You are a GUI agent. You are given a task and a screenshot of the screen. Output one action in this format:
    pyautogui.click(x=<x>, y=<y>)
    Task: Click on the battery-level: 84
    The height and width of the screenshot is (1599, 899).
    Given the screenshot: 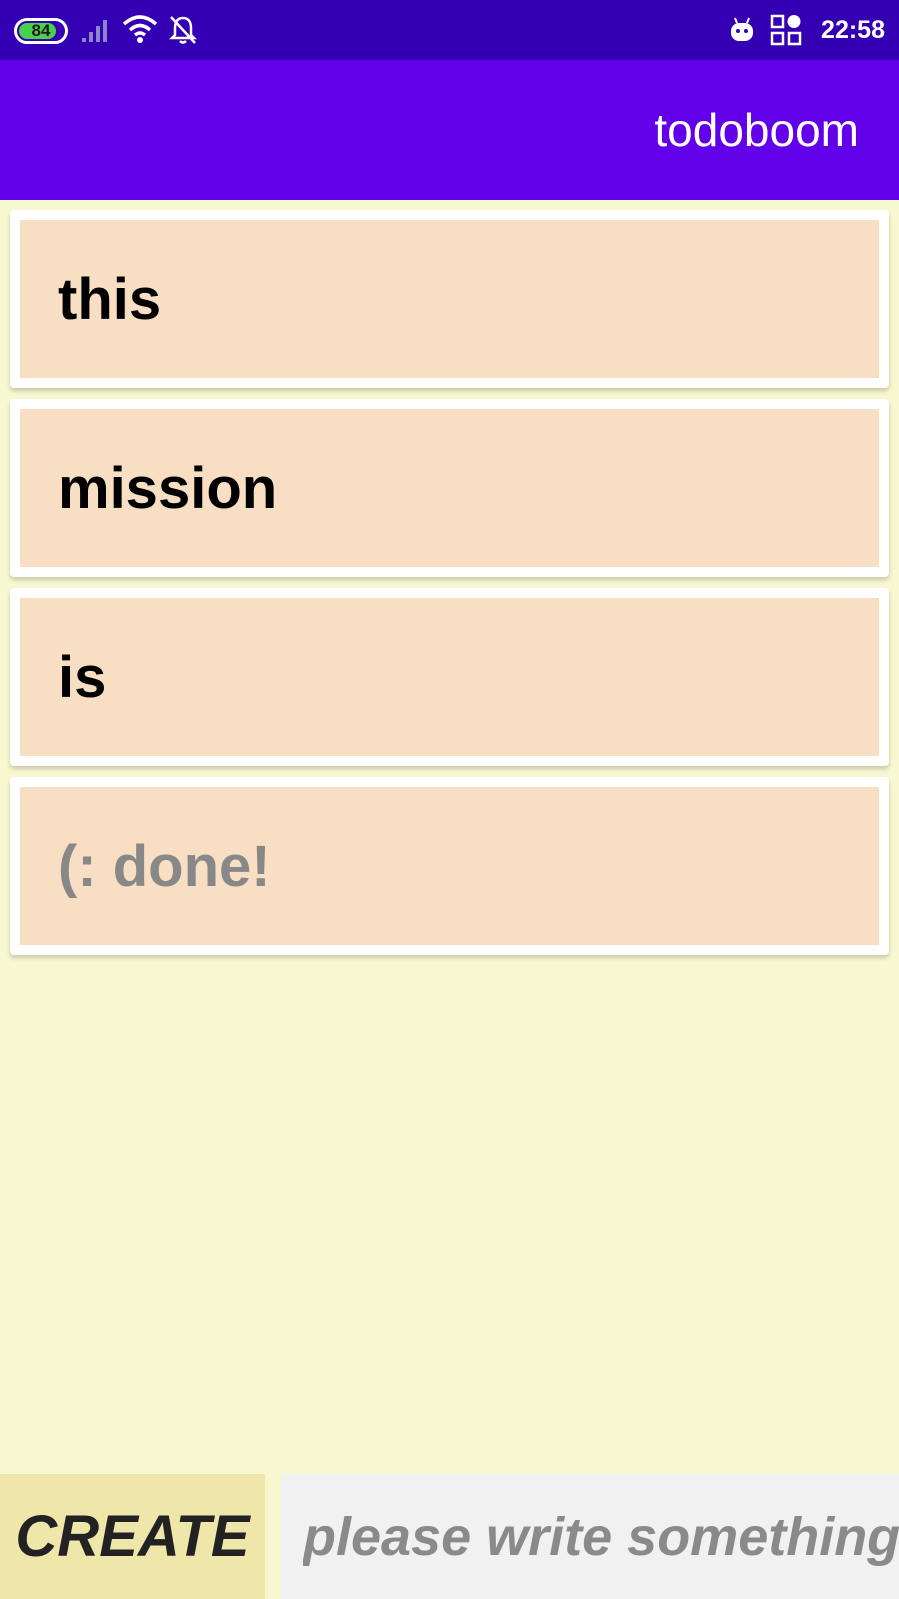 What is the action you would take?
    pyautogui.click(x=41, y=30)
    